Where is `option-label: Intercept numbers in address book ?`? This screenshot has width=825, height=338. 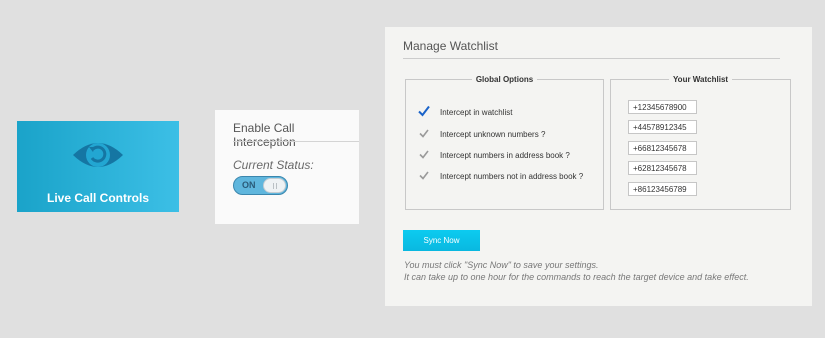
option-label: Intercept numbers in address book ? is located at coordinates (505, 155).